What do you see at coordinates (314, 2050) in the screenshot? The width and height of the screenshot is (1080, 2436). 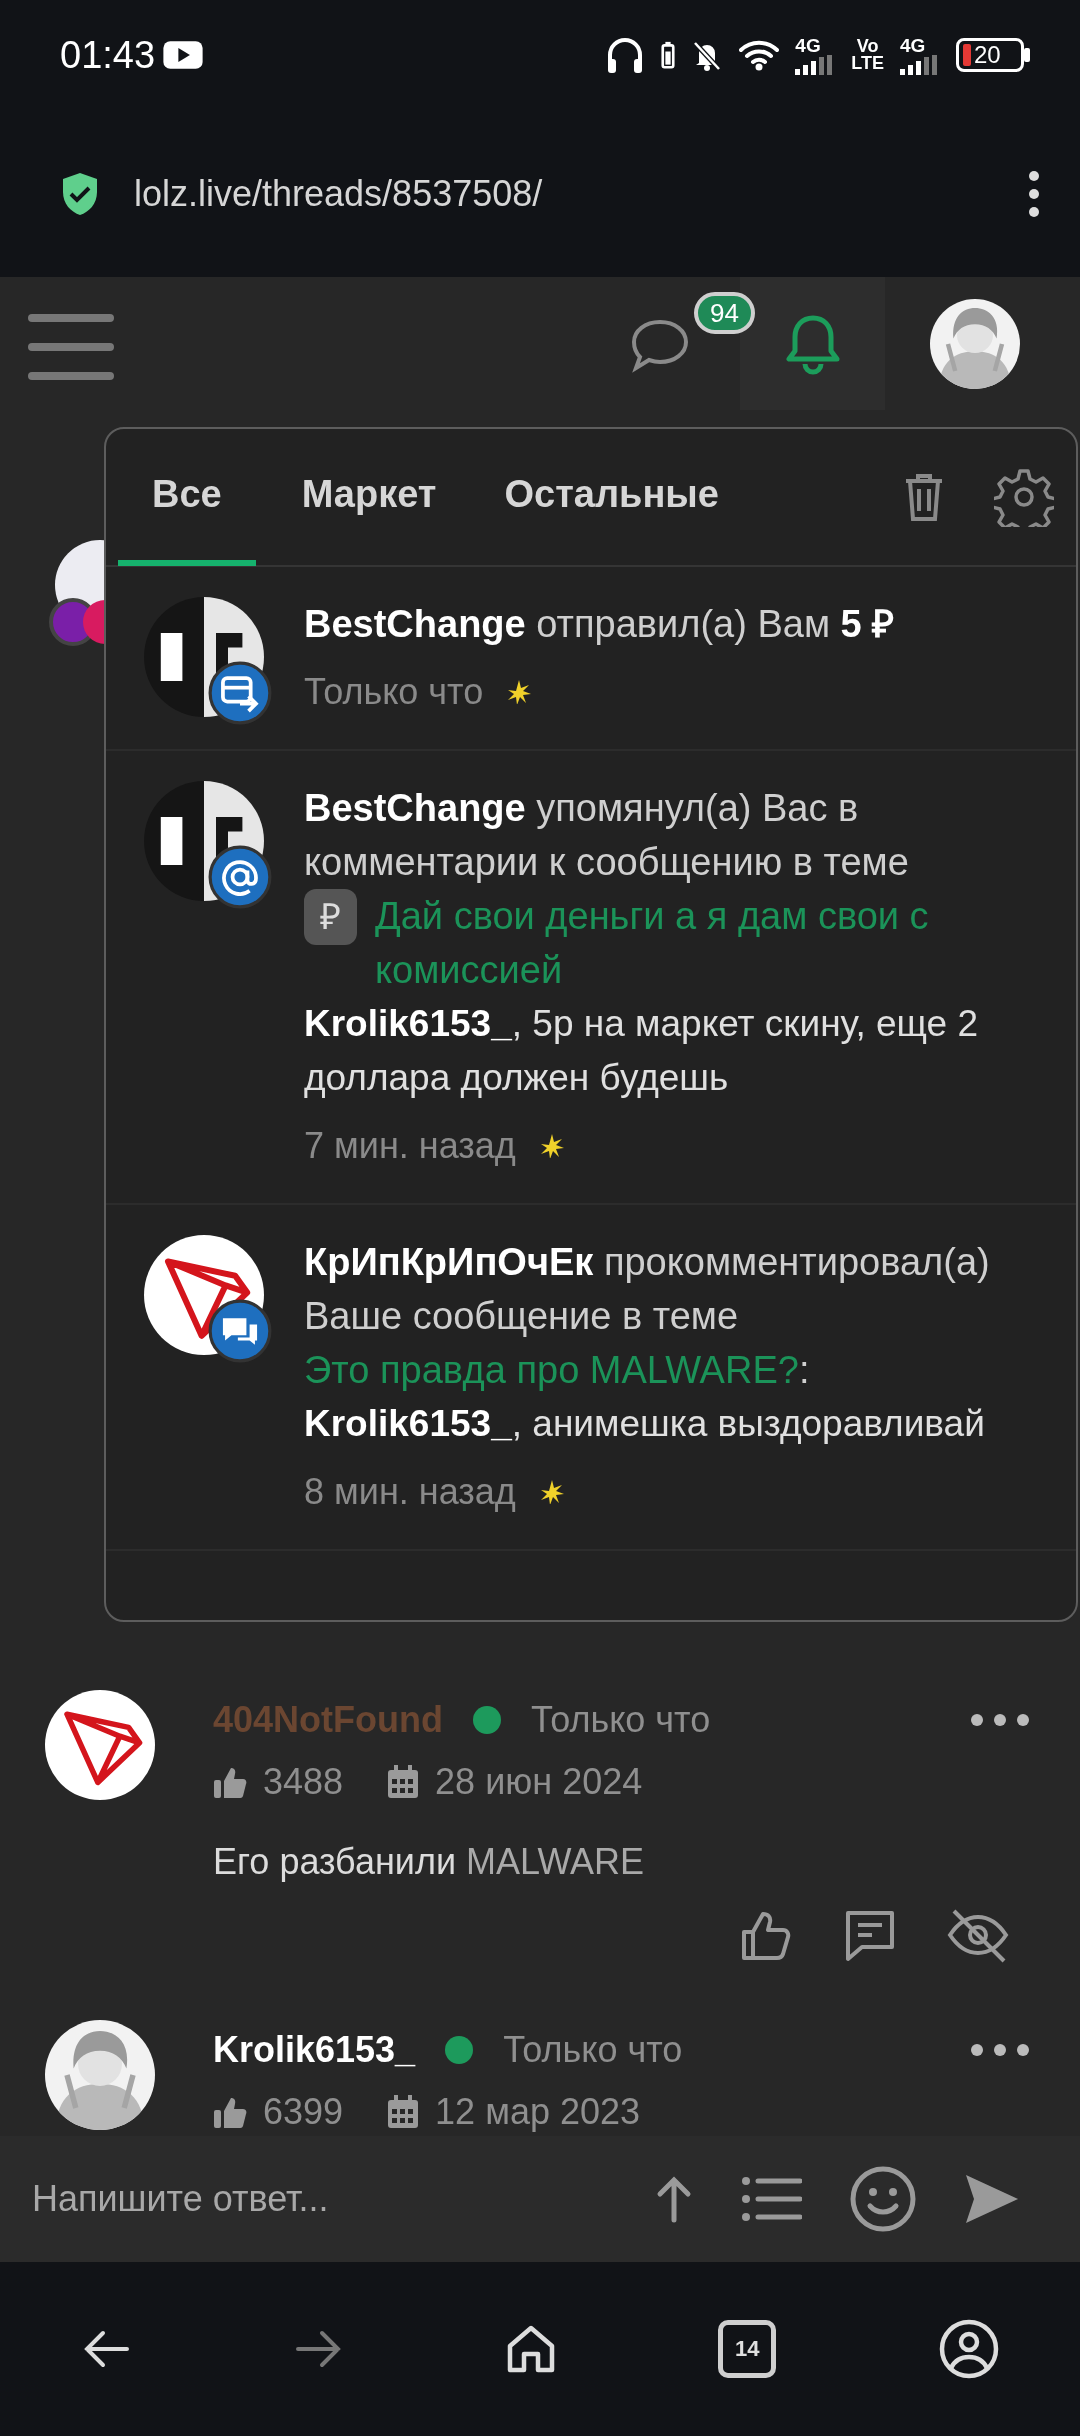 I see `author-name: Krolik6153_` at bounding box center [314, 2050].